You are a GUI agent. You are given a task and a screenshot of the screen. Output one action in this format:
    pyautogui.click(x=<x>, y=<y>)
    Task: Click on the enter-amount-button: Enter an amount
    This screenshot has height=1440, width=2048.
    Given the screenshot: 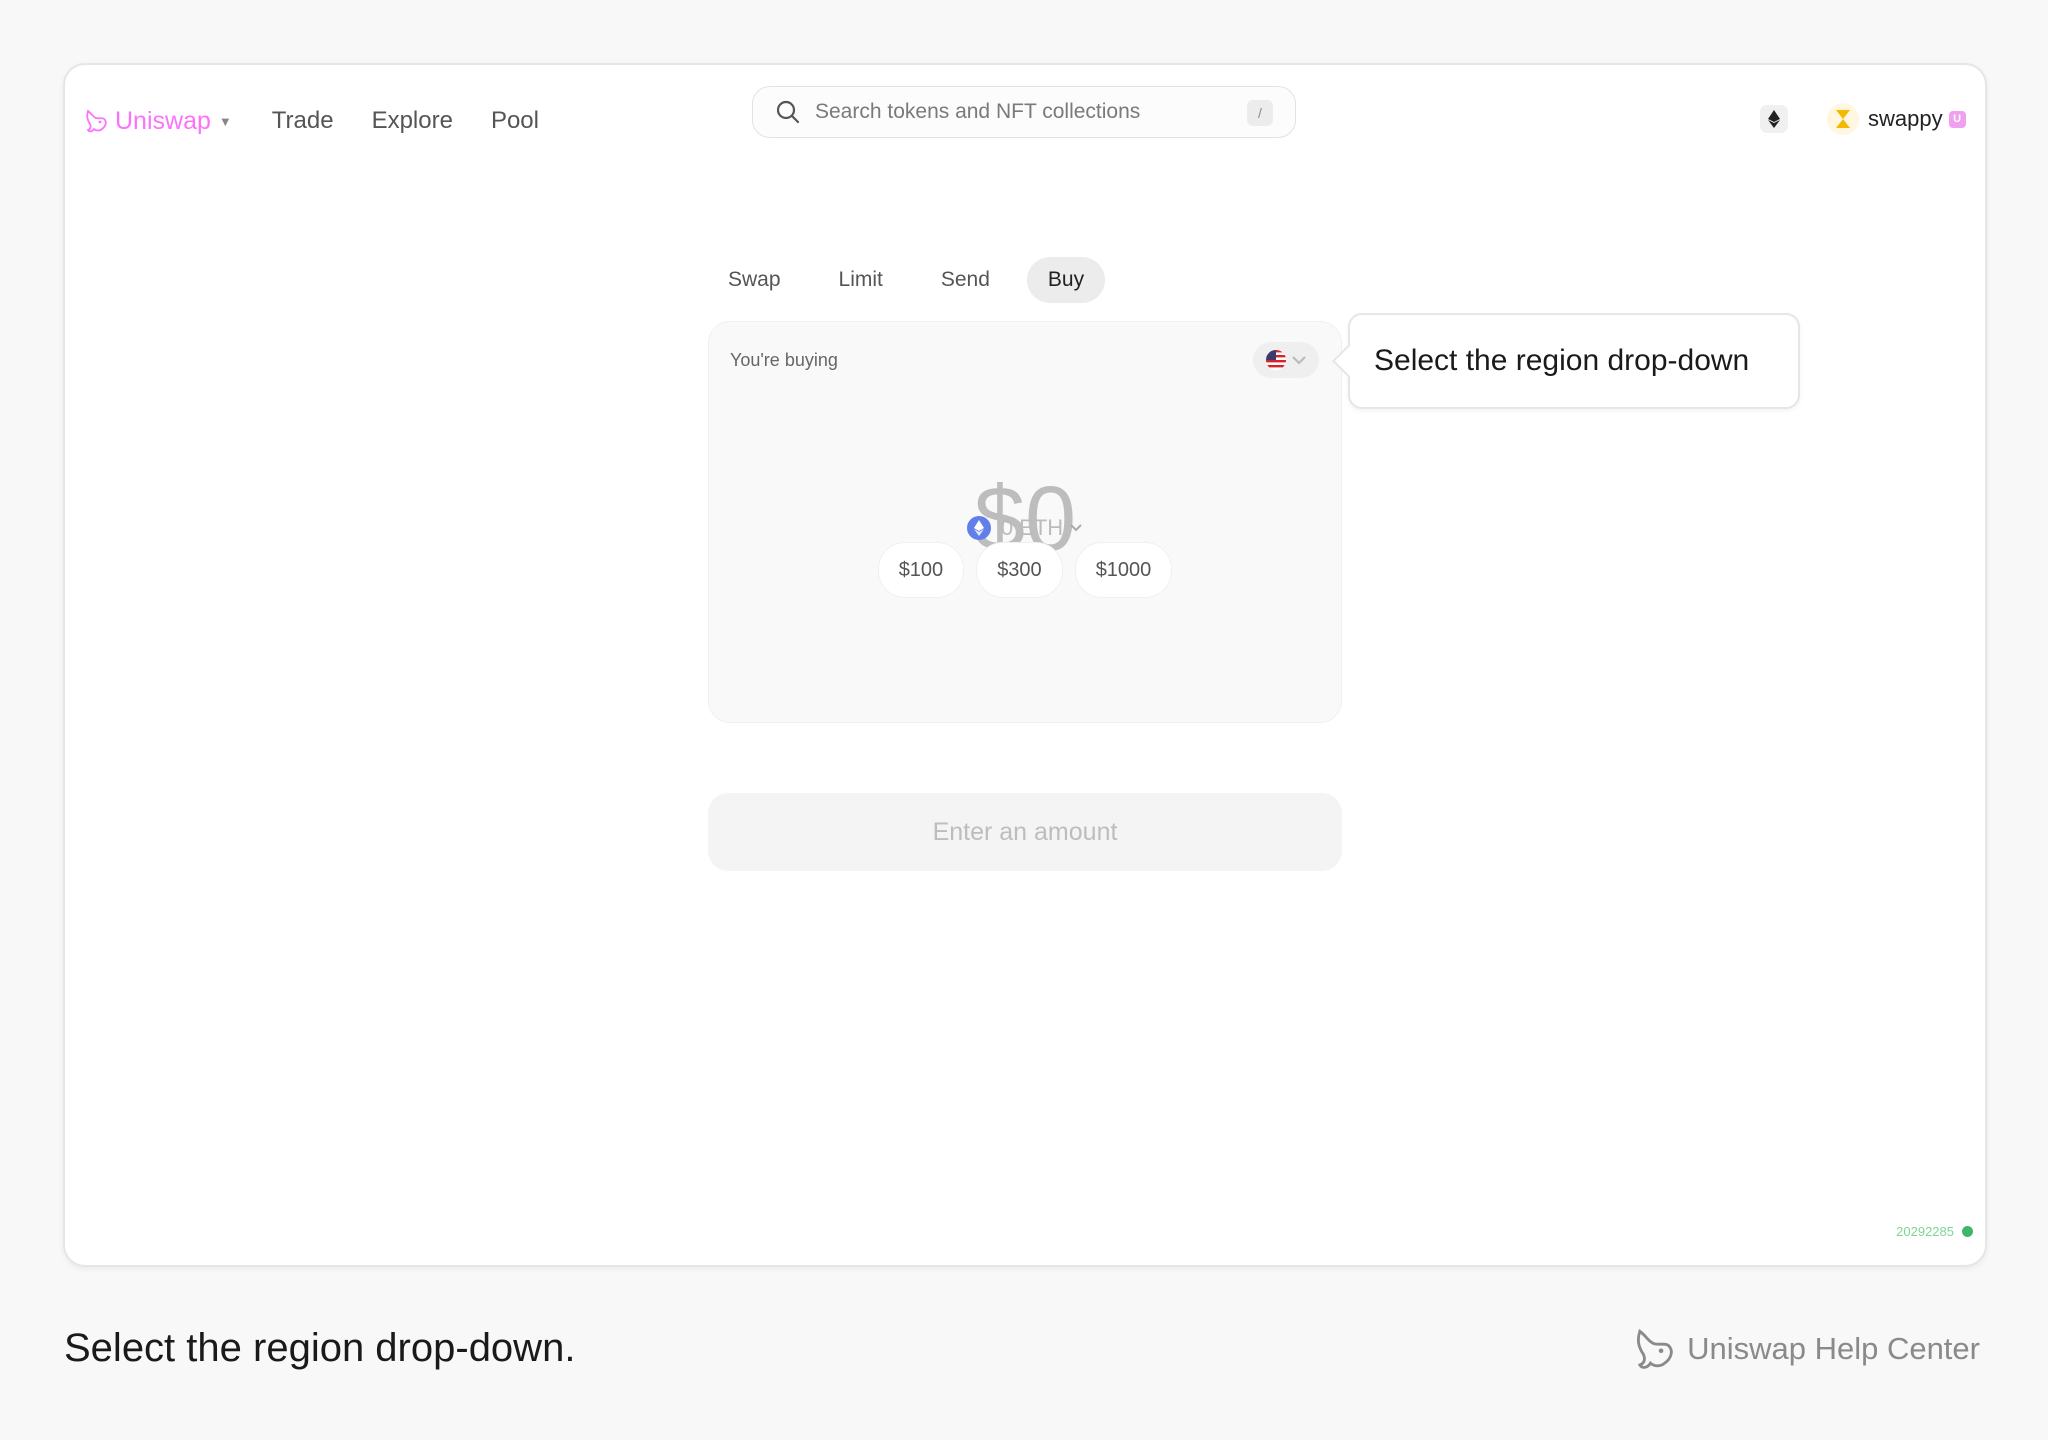 What is the action you would take?
    pyautogui.click(x=1025, y=832)
    